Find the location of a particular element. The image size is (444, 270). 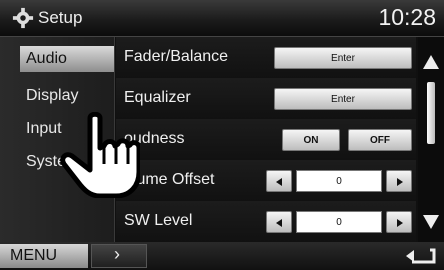

volume-offset-decrease-button is located at coordinates (279, 181).